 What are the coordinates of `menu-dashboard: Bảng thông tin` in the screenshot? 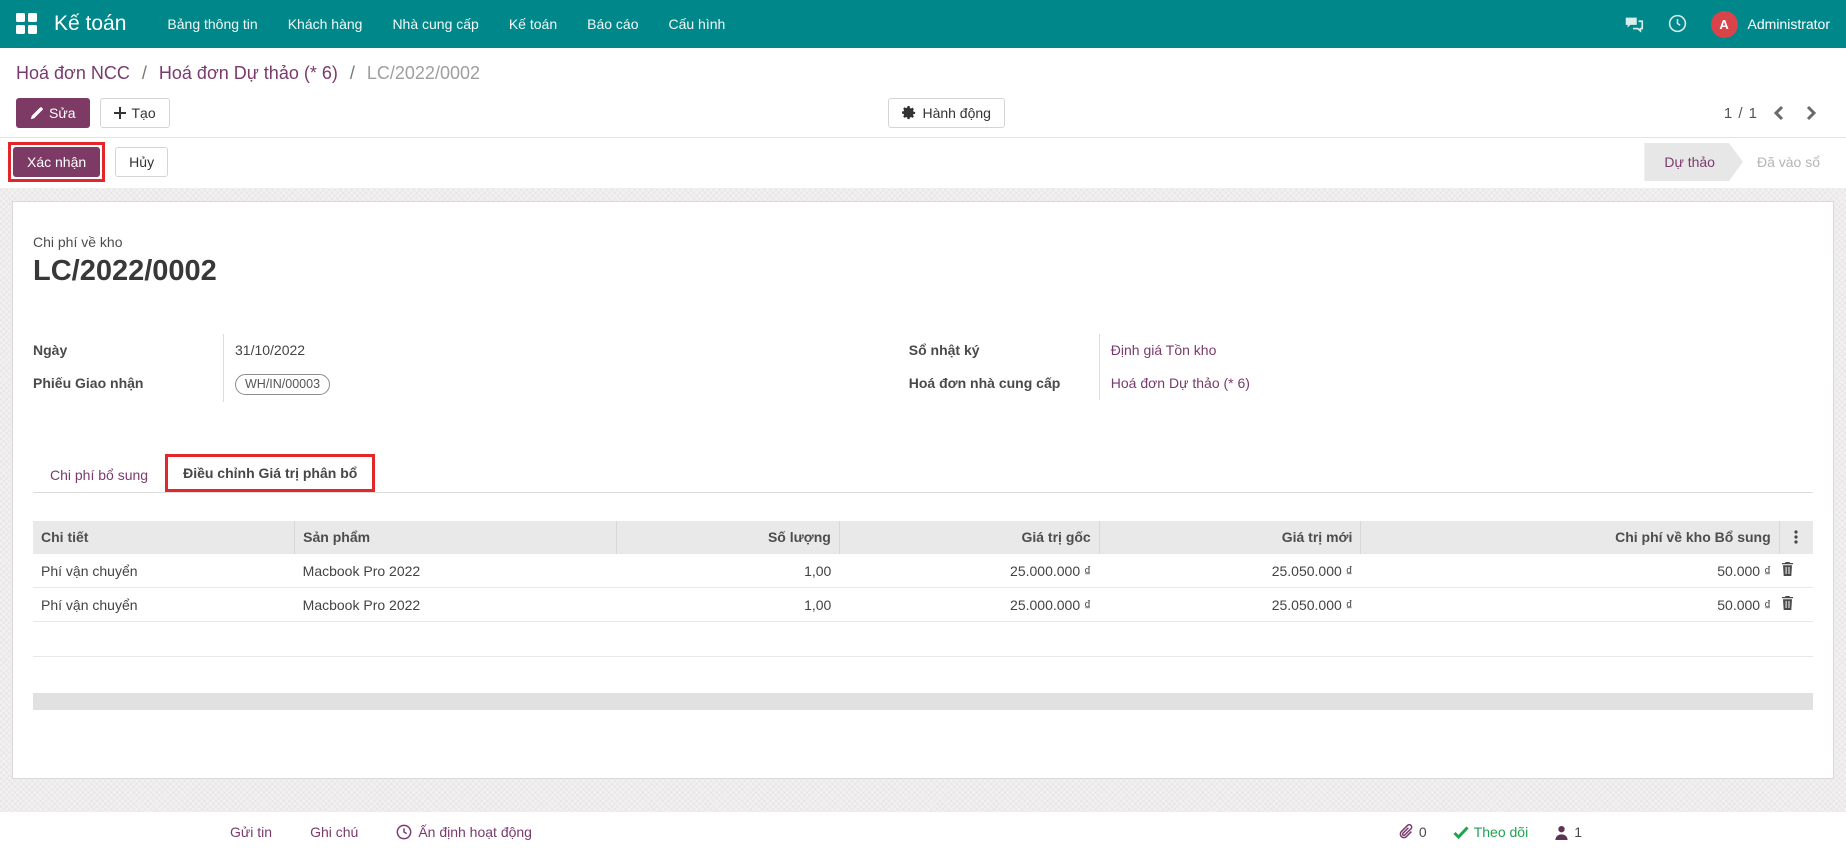 It's located at (212, 24).